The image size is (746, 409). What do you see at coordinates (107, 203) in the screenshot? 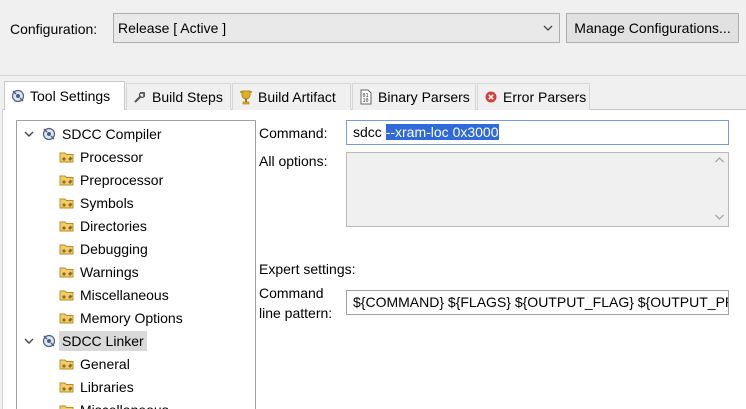
I see `tree-item-label: Symbols` at bounding box center [107, 203].